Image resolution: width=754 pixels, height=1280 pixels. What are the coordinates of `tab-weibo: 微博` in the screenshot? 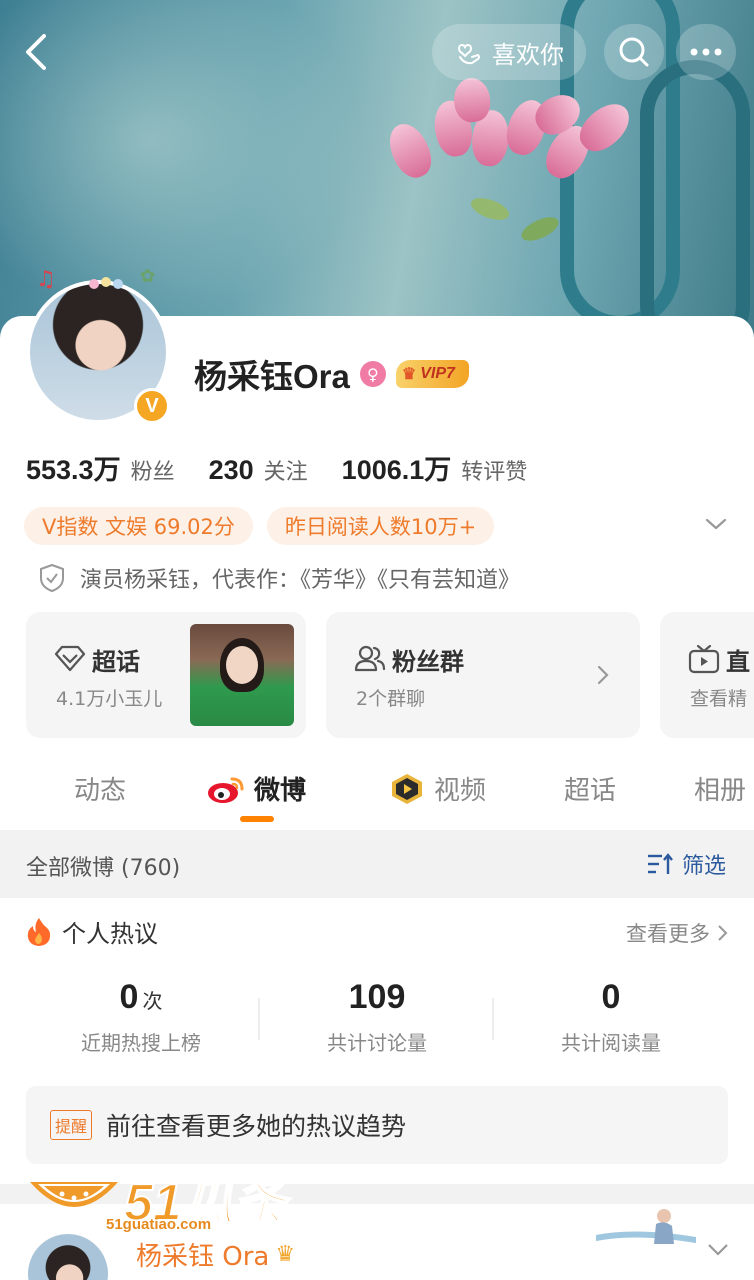 It's located at (256, 788).